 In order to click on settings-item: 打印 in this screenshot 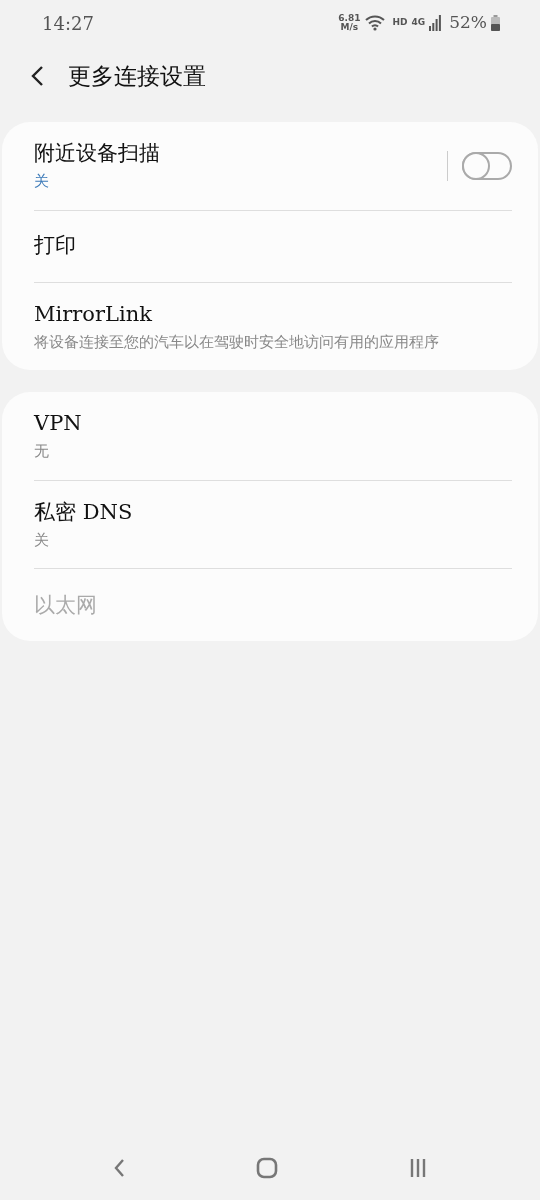, I will do `click(273, 246)`.